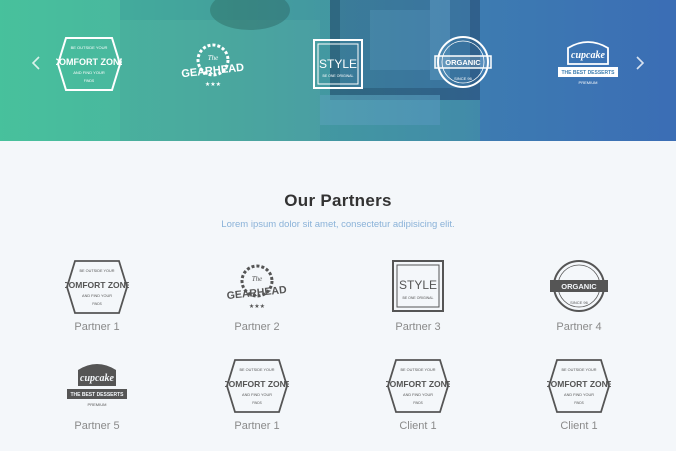 The height and width of the screenshot is (451, 676). Describe the element at coordinates (579, 327) in the screenshot. I see `partner-name: Partner 4` at that location.